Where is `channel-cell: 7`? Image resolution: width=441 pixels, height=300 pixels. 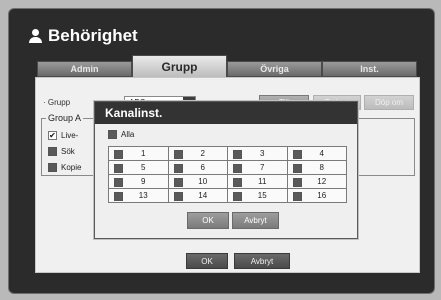
channel-cell: 7 is located at coordinates (258, 168).